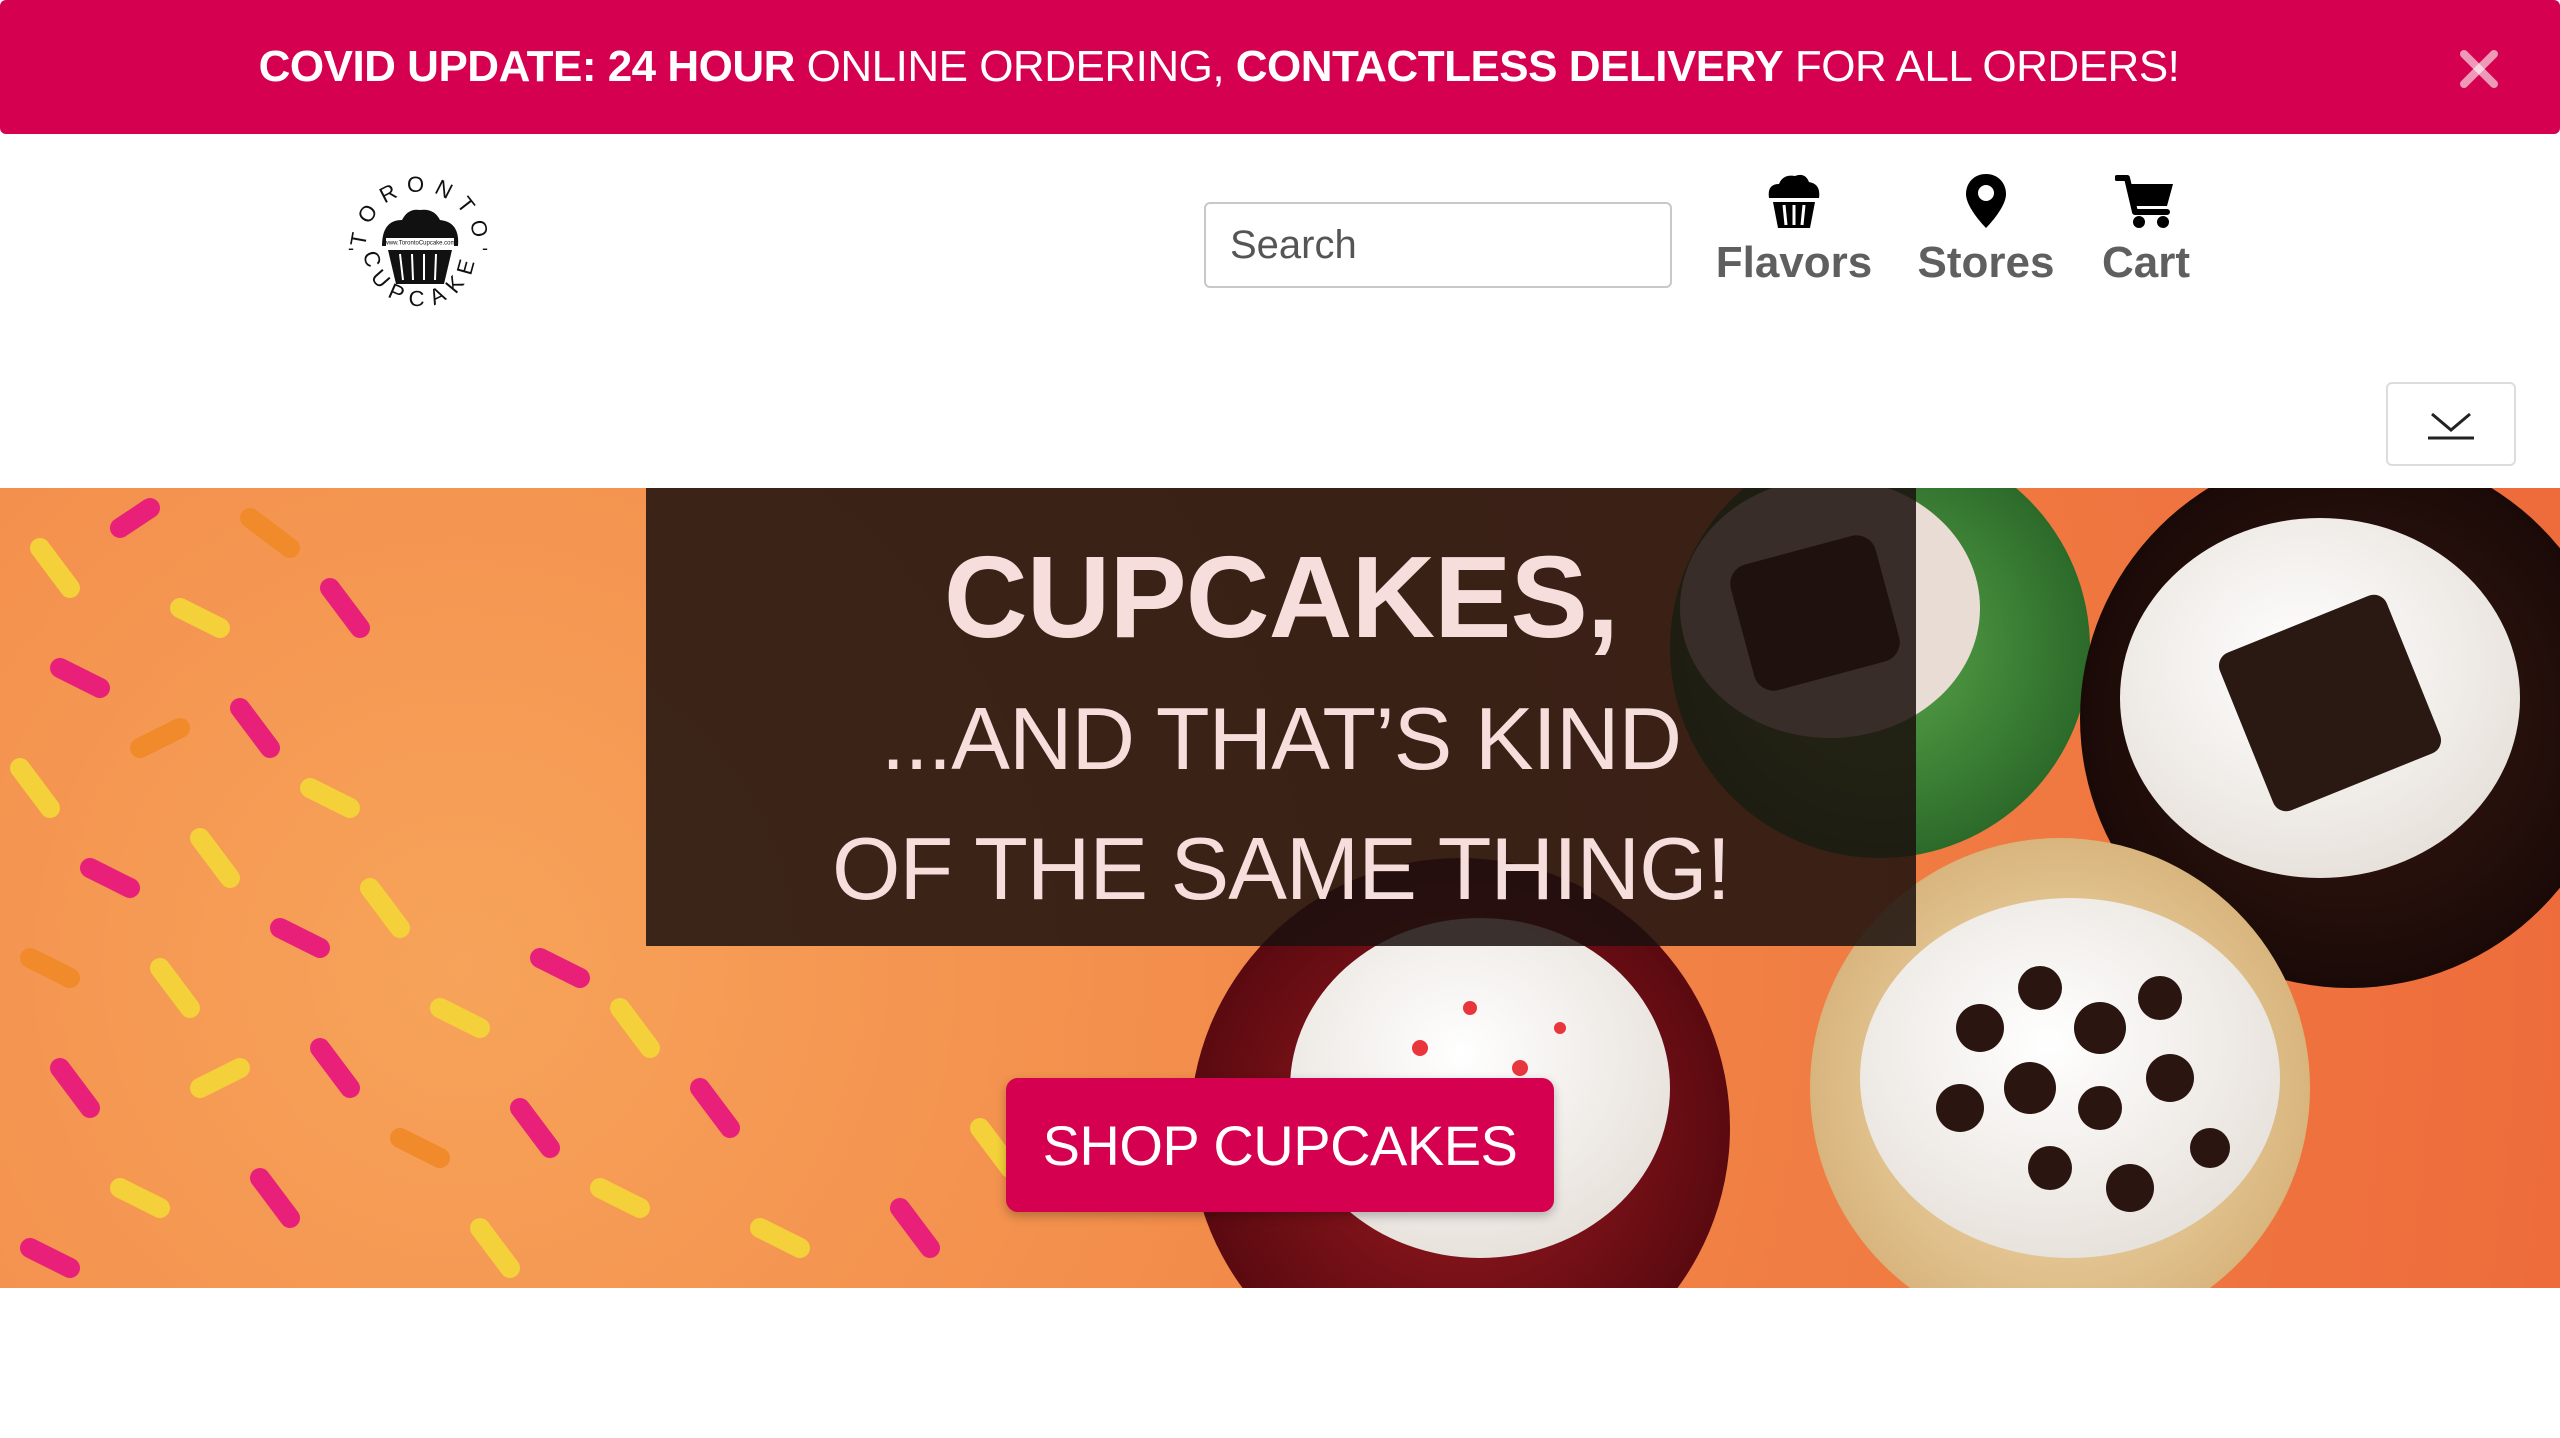 The width and height of the screenshot is (2560, 1438). I want to click on navbar-toggle-button, so click(2451, 424).